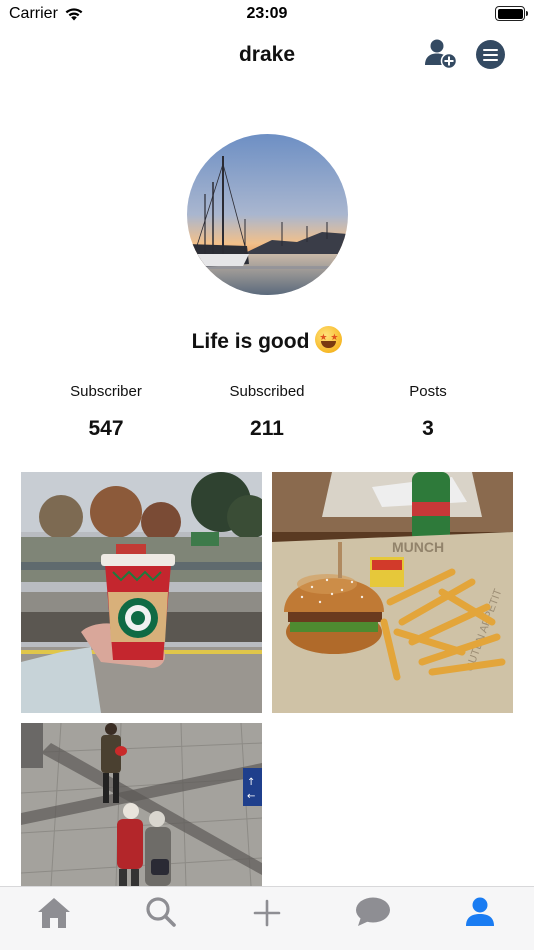  I want to click on tab-messages, so click(373, 912).